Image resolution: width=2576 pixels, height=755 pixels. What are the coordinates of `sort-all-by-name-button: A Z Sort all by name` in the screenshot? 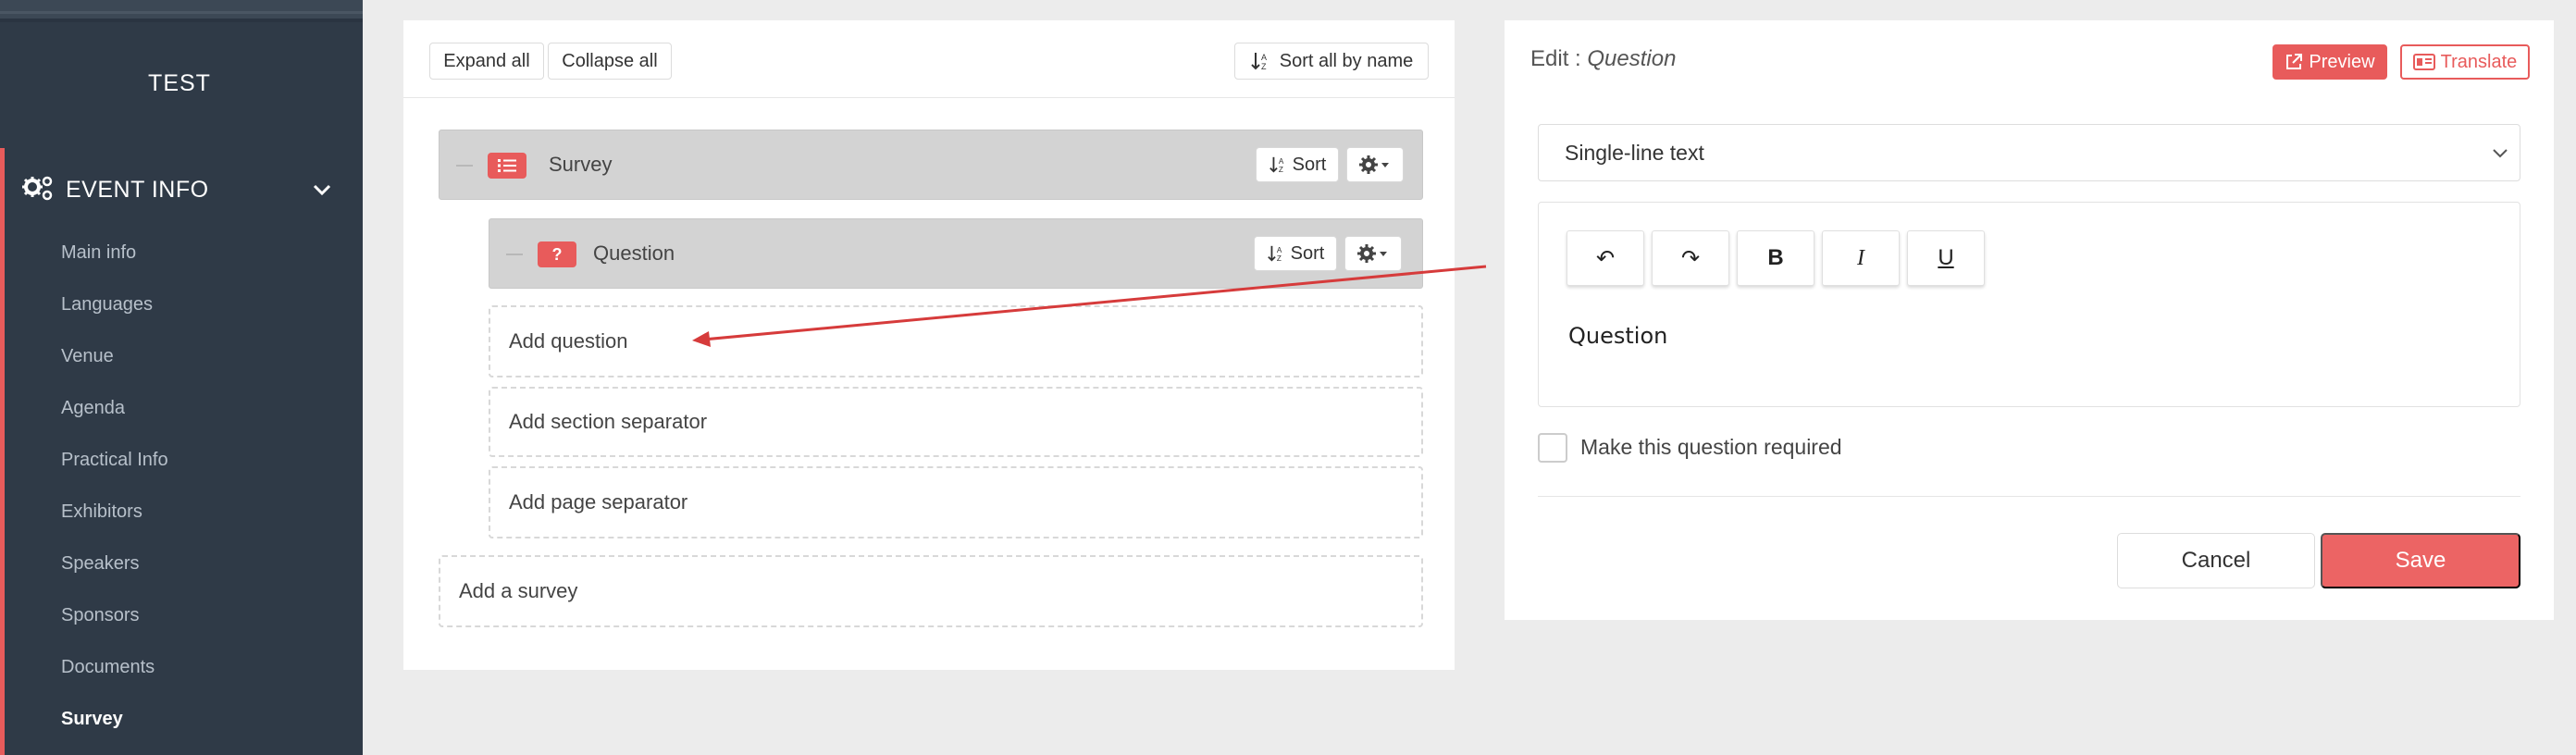 It's located at (1332, 62).